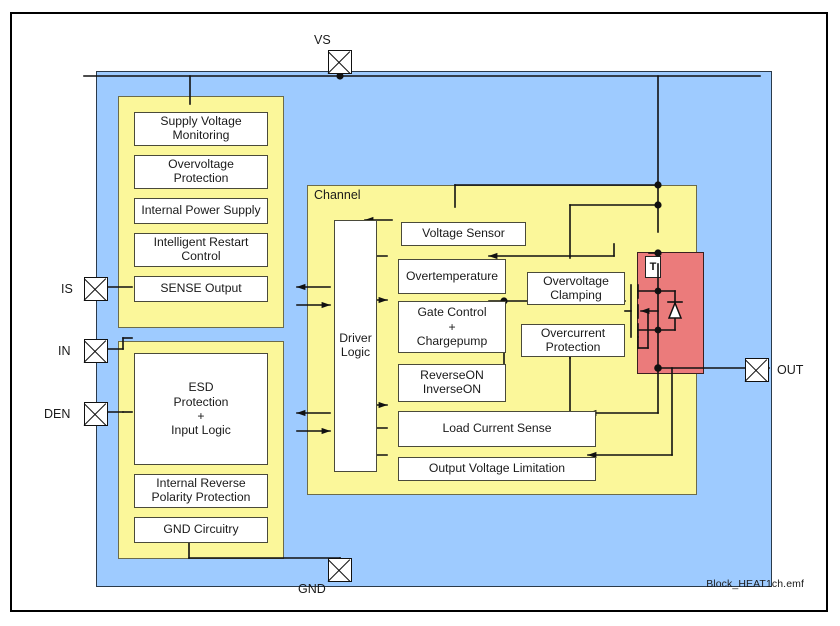 The height and width of the screenshot is (626, 840). What do you see at coordinates (201, 530) in the screenshot?
I see `block-gnd-circuitry: GND Circuitry` at bounding box center [201, 530].